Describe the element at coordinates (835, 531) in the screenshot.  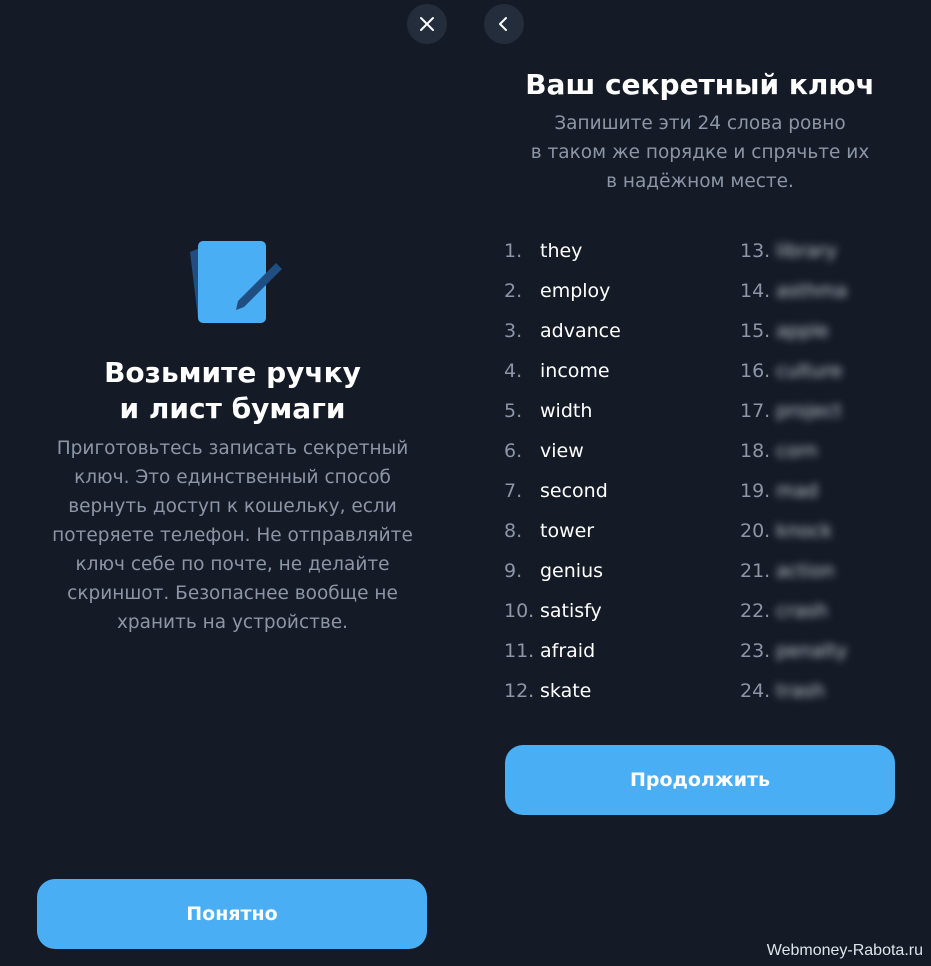
I see `seed-word-item: 20. knock` at that location.